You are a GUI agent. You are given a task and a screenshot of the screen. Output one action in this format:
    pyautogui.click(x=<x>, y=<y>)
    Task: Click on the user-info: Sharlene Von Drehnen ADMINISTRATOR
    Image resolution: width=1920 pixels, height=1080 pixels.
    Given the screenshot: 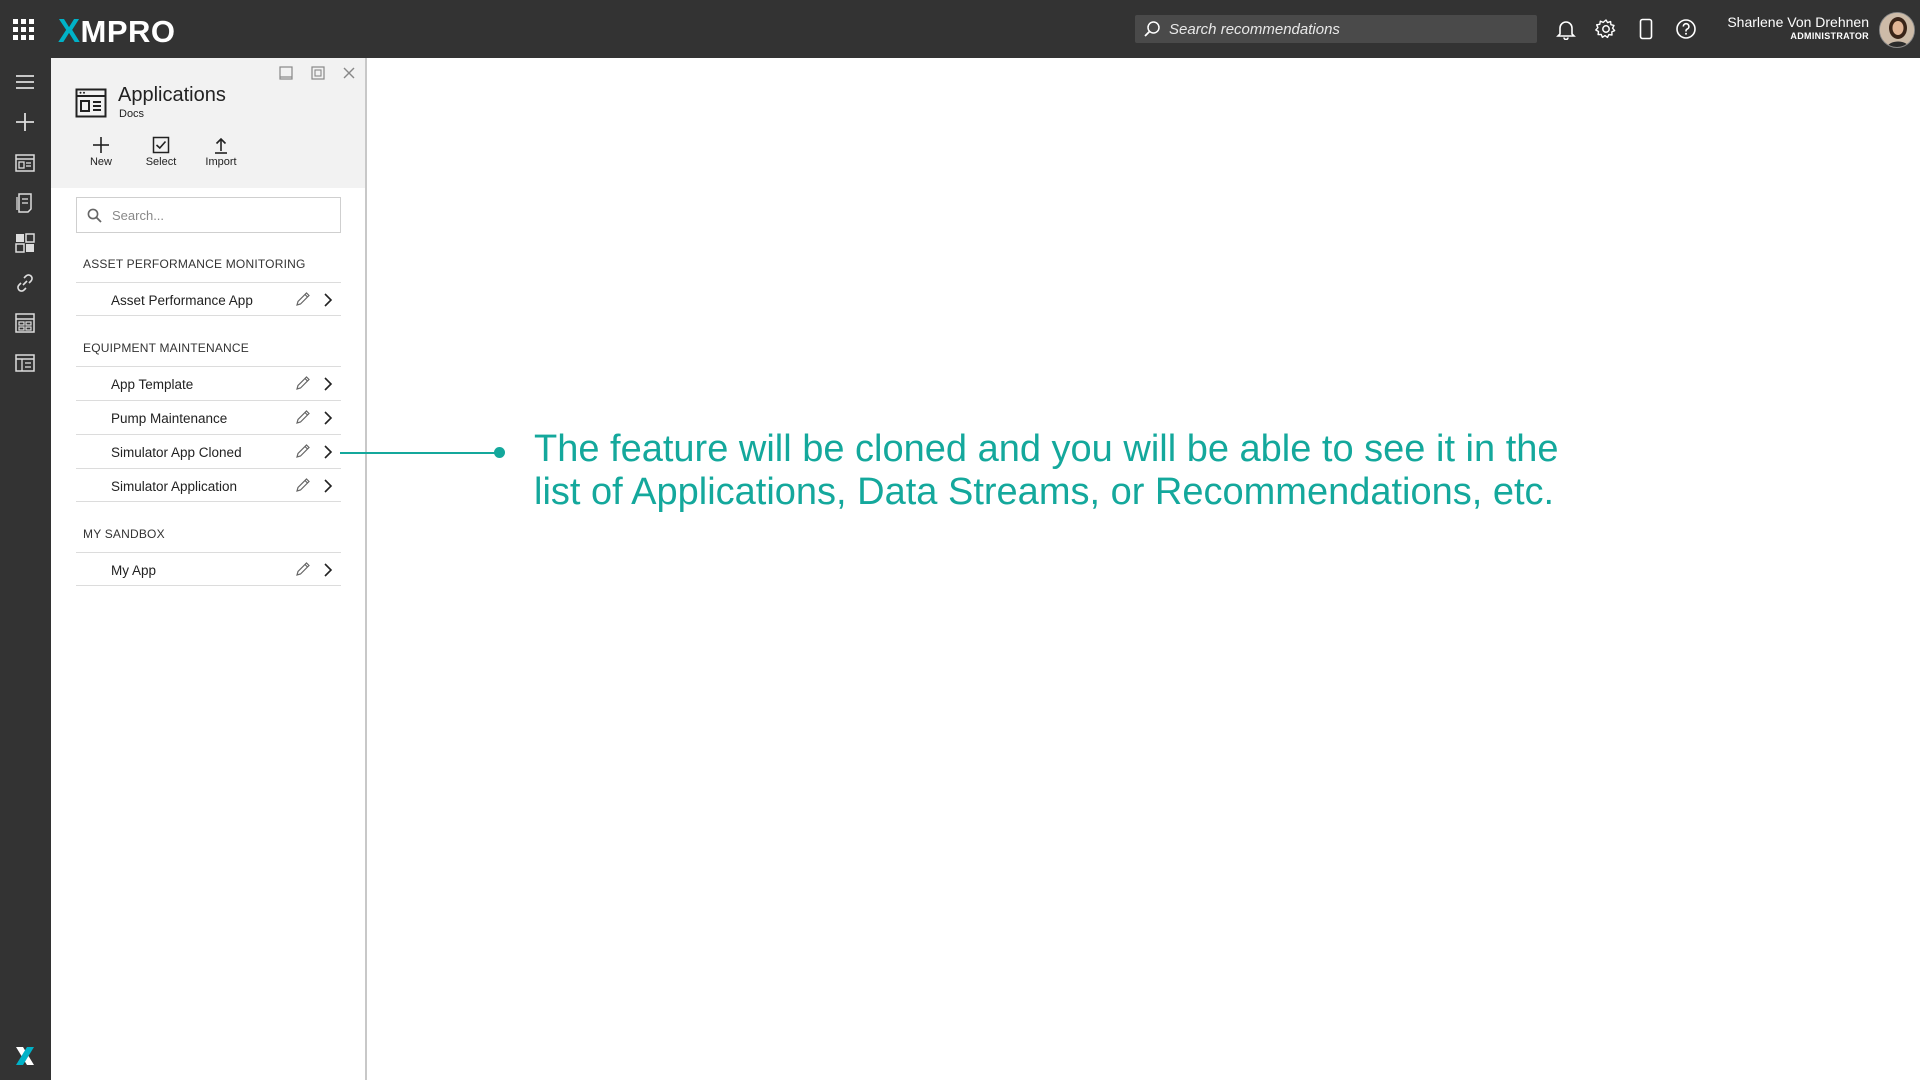 What is the action you would take?
    pyautogui.click(x=1798, y=27)
    